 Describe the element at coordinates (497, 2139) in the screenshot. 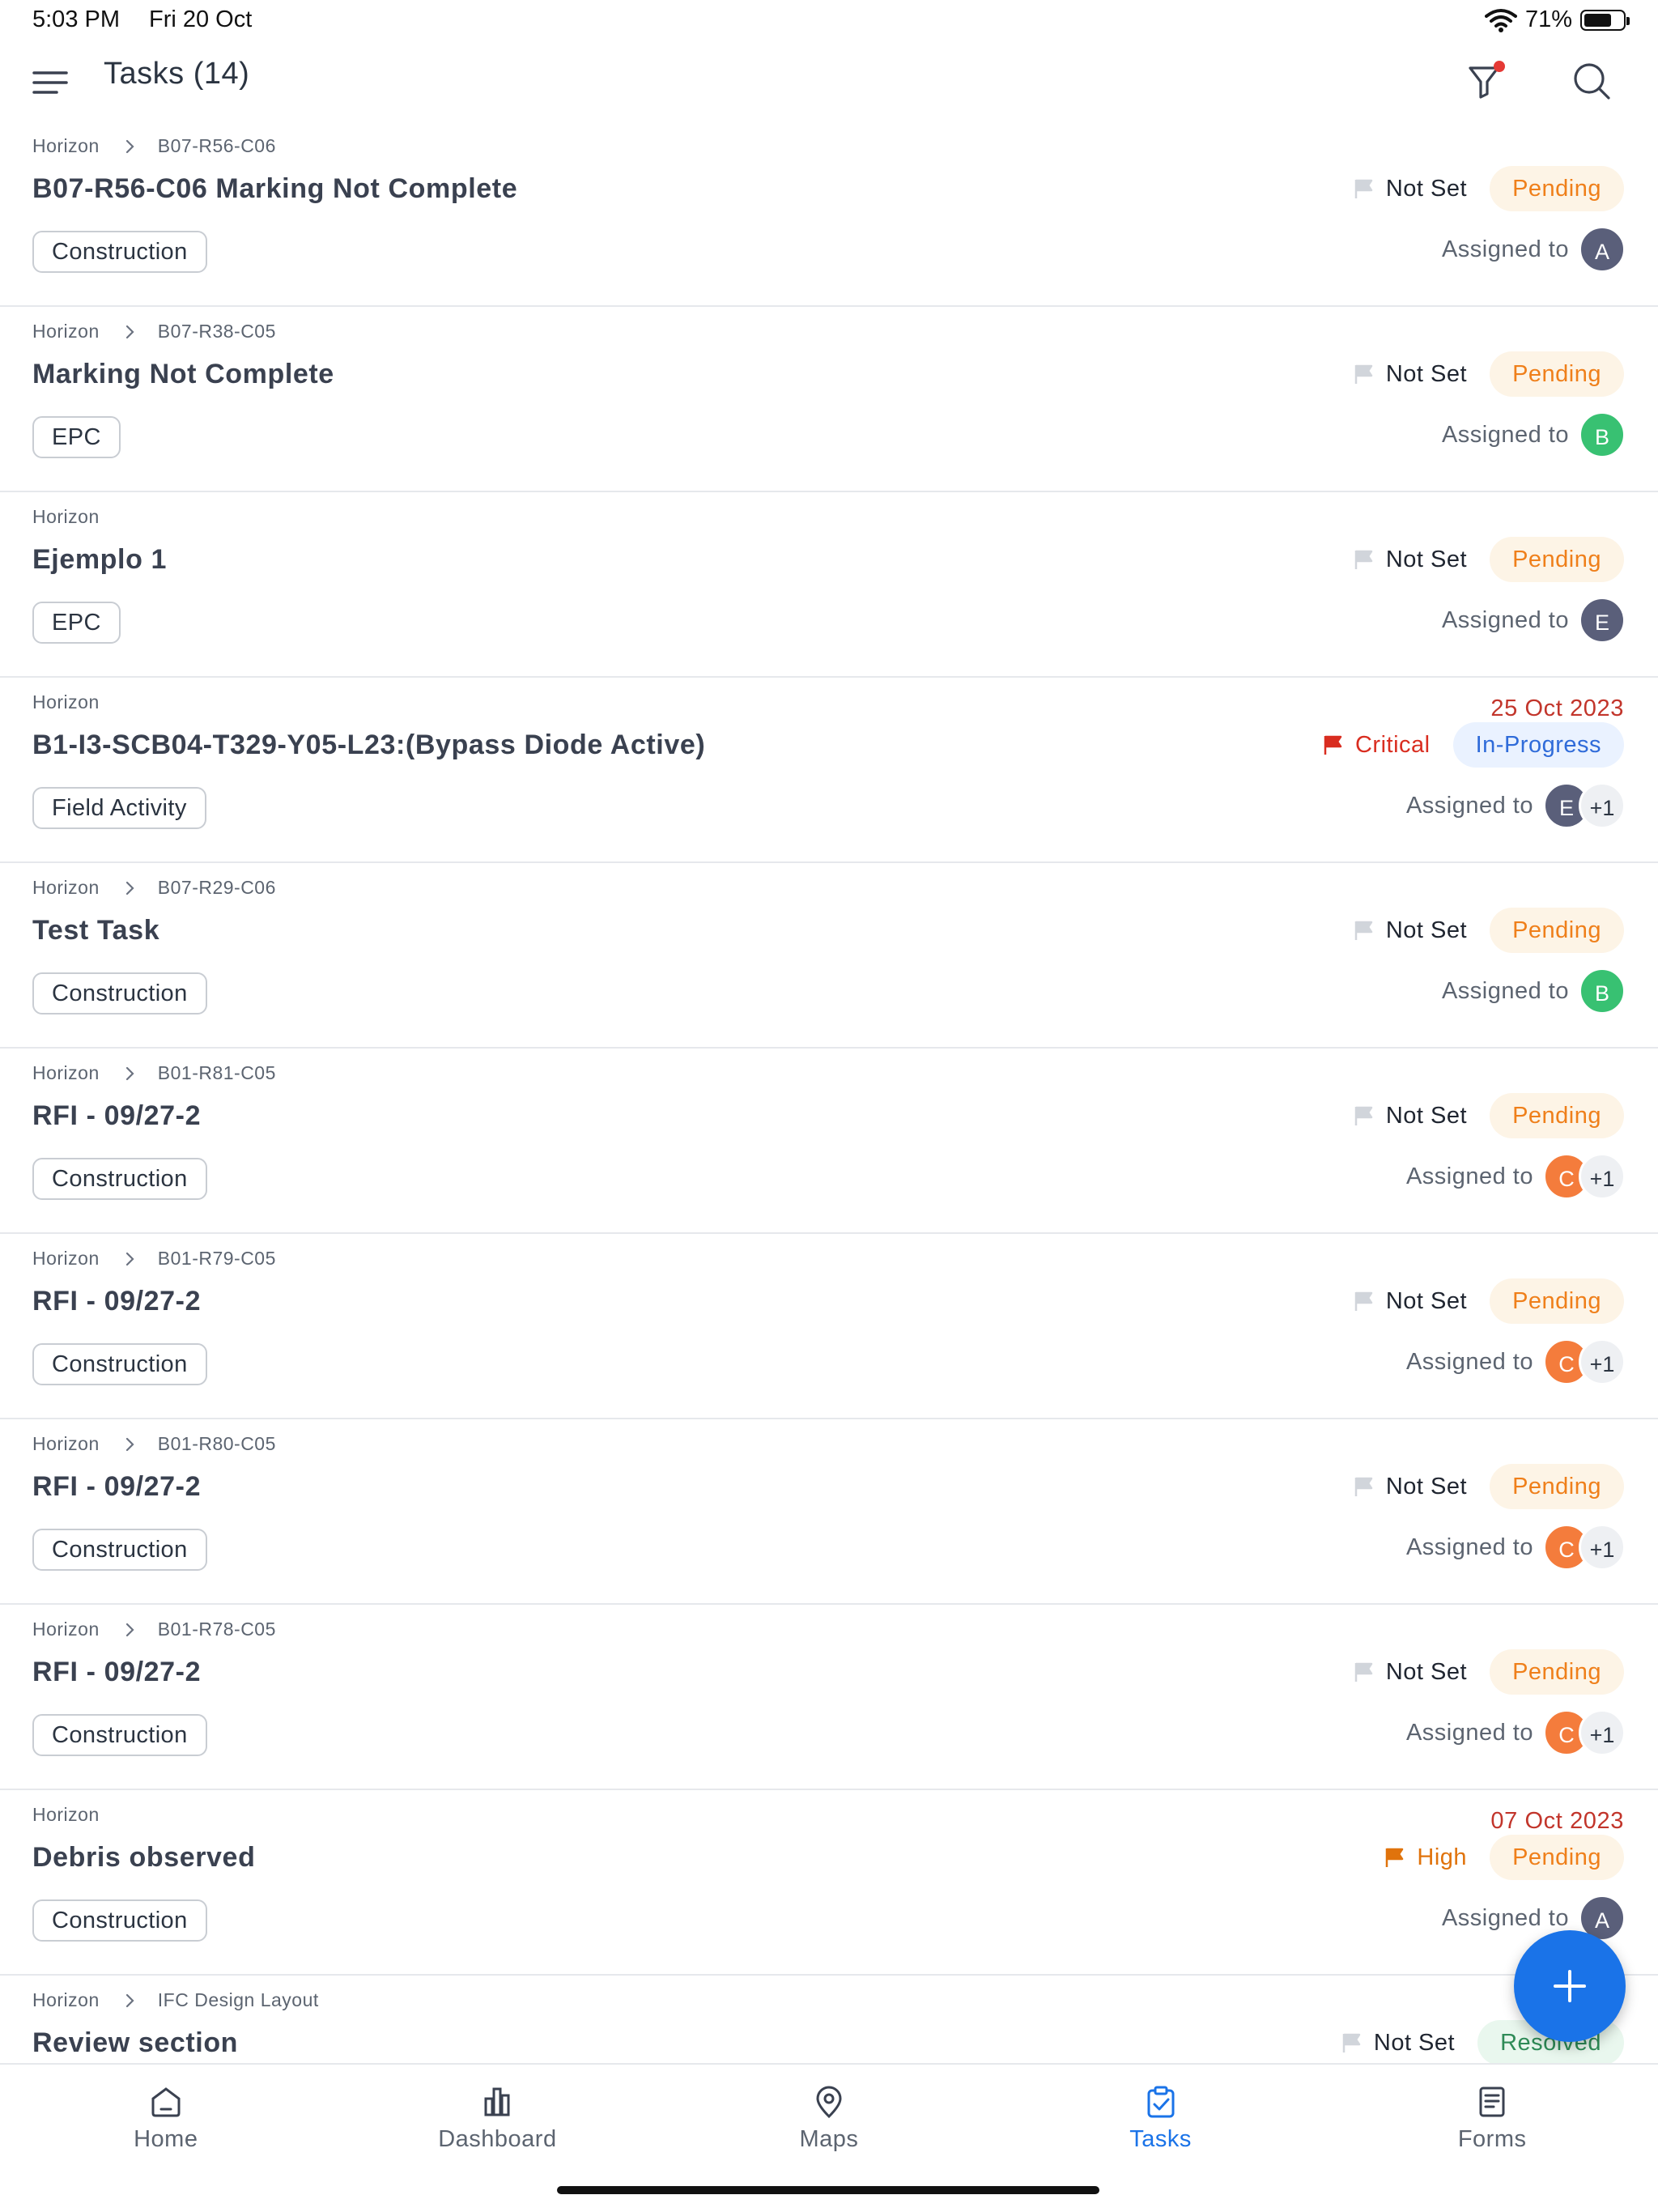

I see `nav-dashboard-label: Dashboard` at that location.